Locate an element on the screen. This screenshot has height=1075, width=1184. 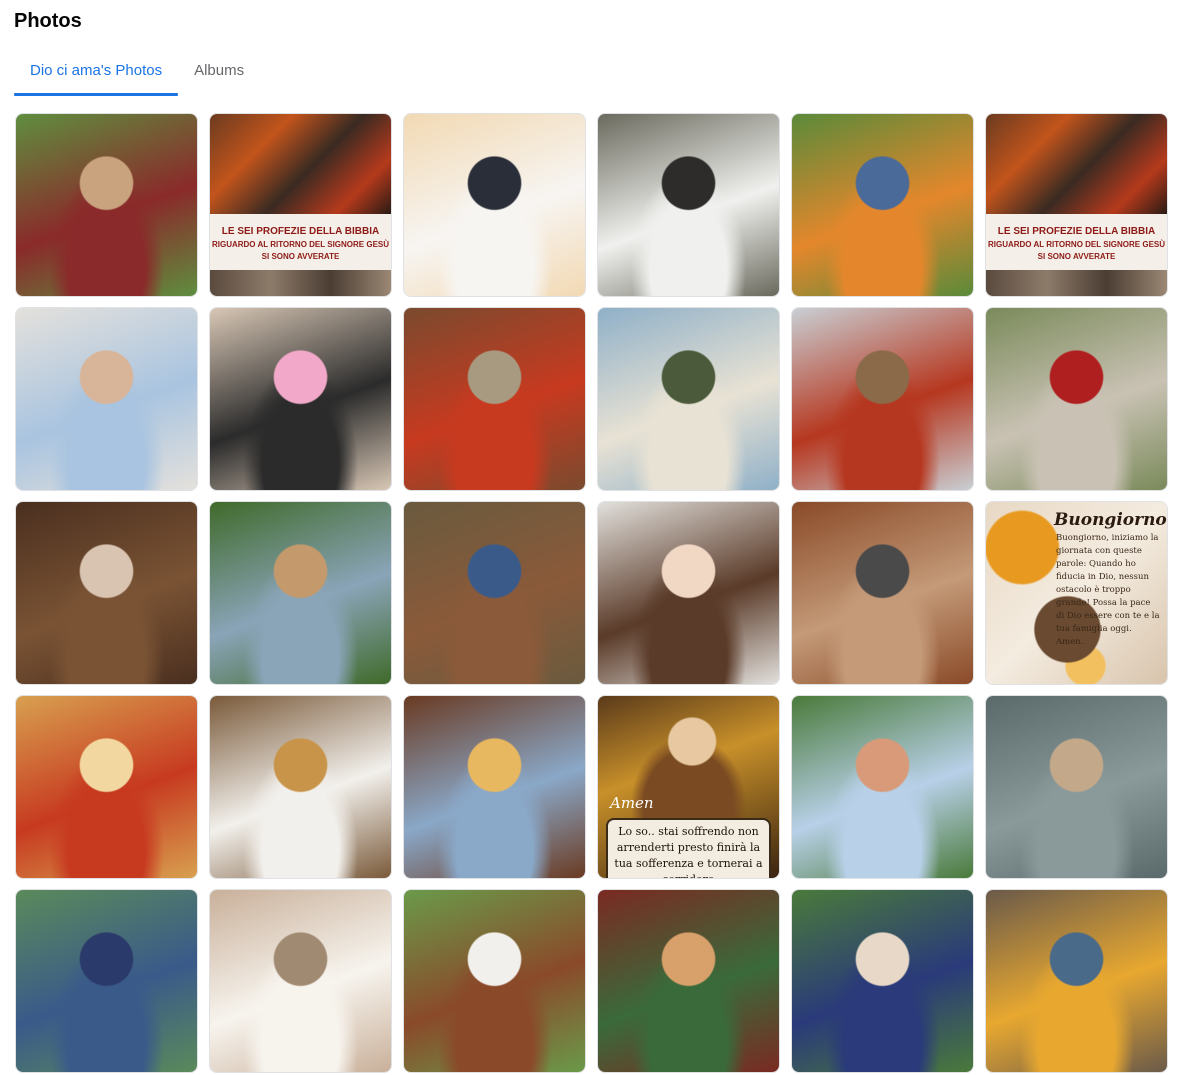
page-title: Photos is located at coordinates (48, 21).